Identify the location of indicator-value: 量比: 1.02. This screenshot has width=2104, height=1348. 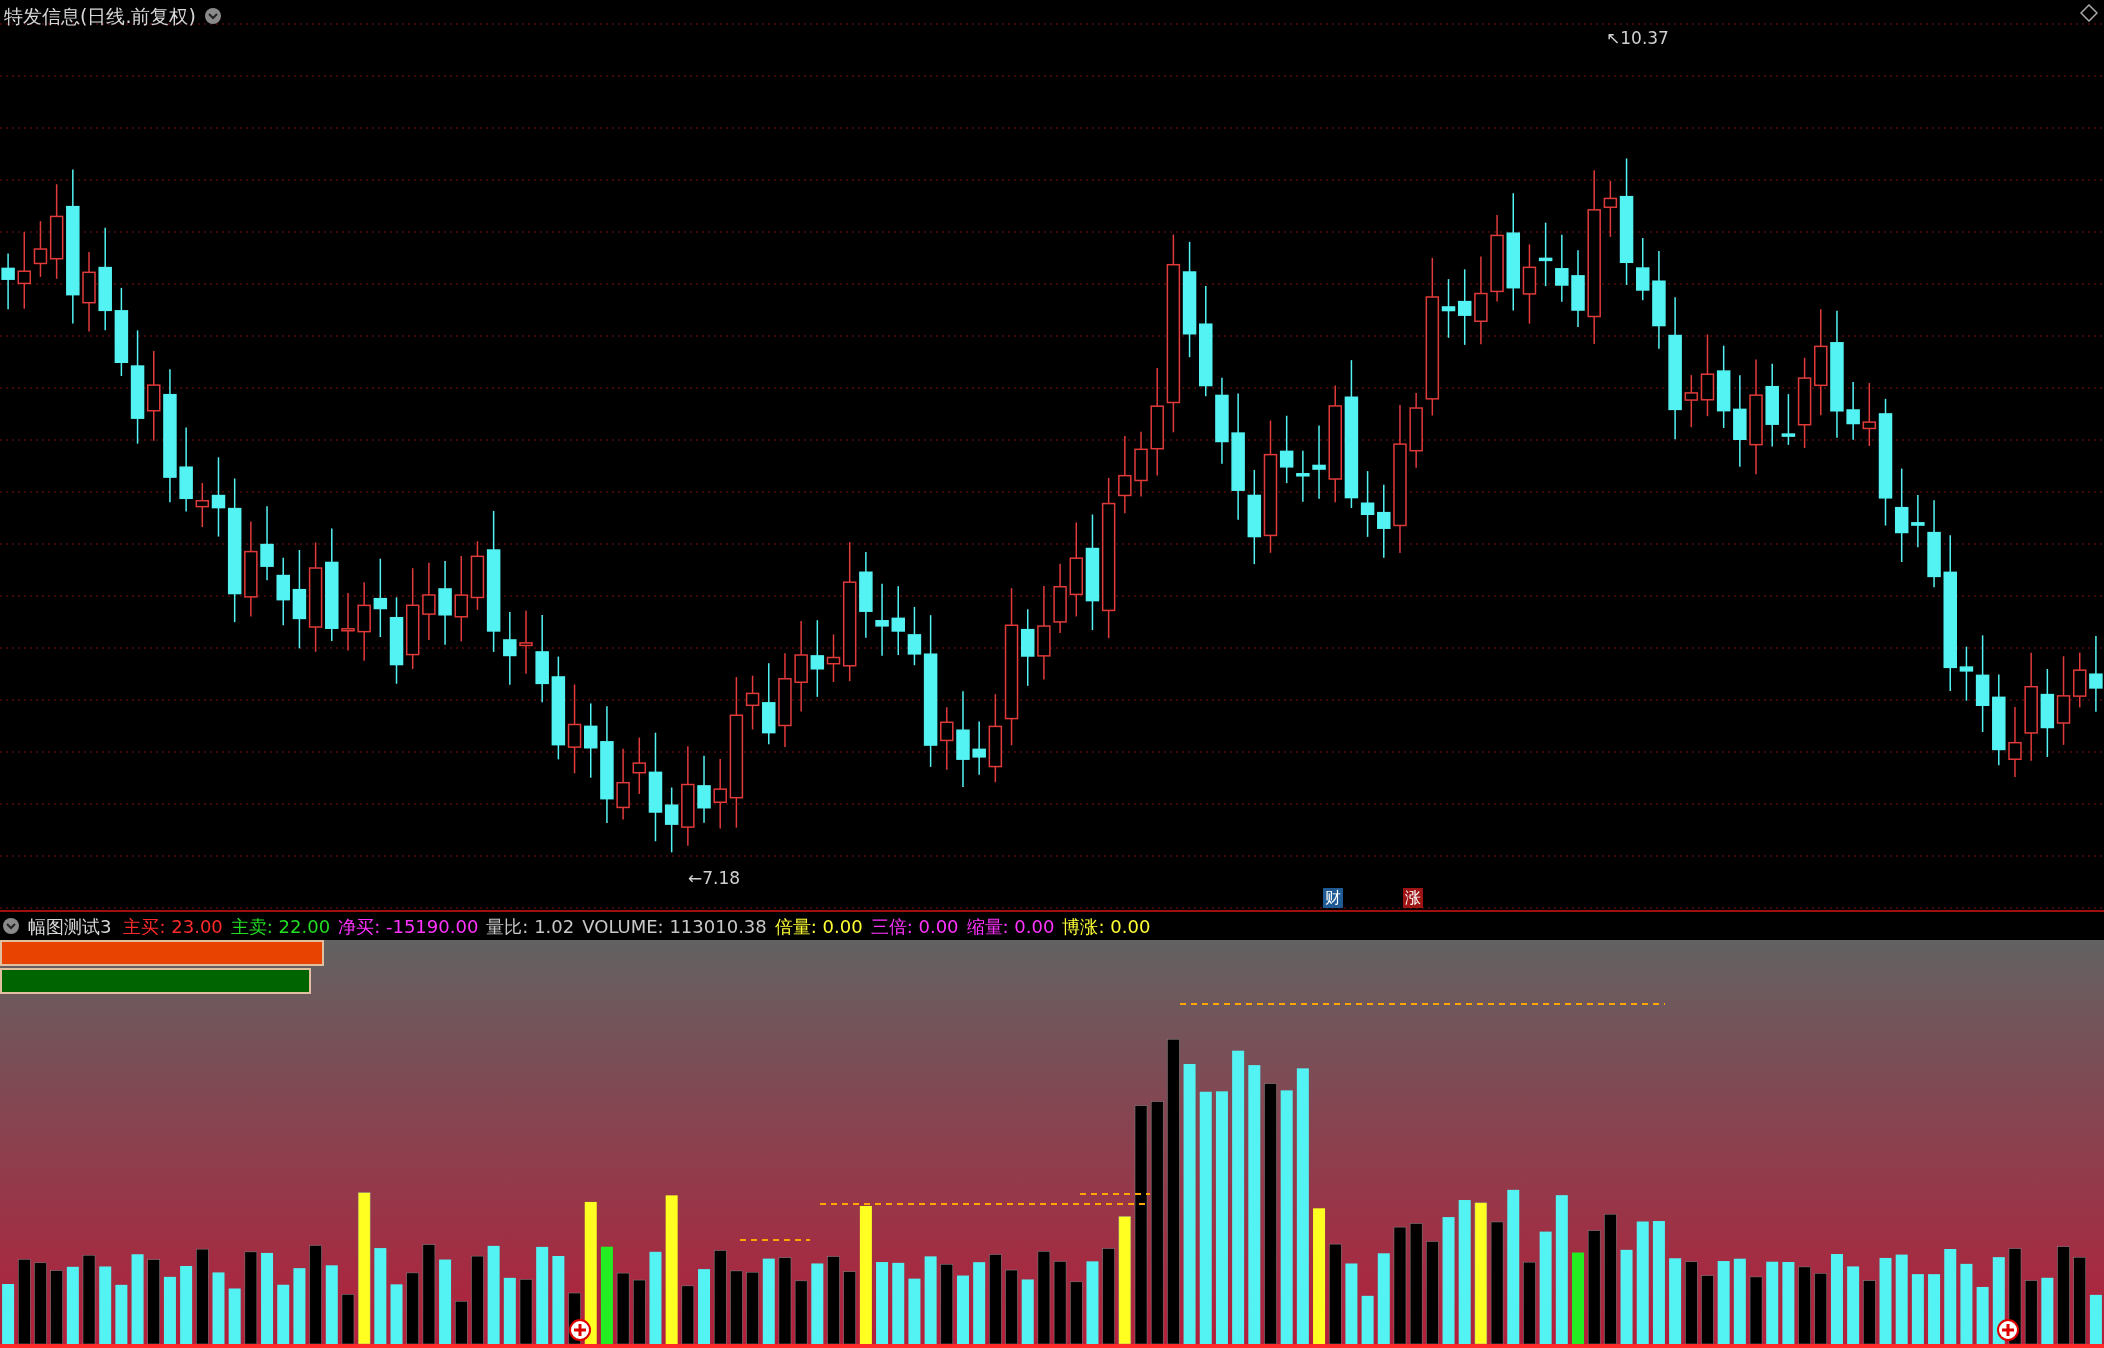
(530, 926).